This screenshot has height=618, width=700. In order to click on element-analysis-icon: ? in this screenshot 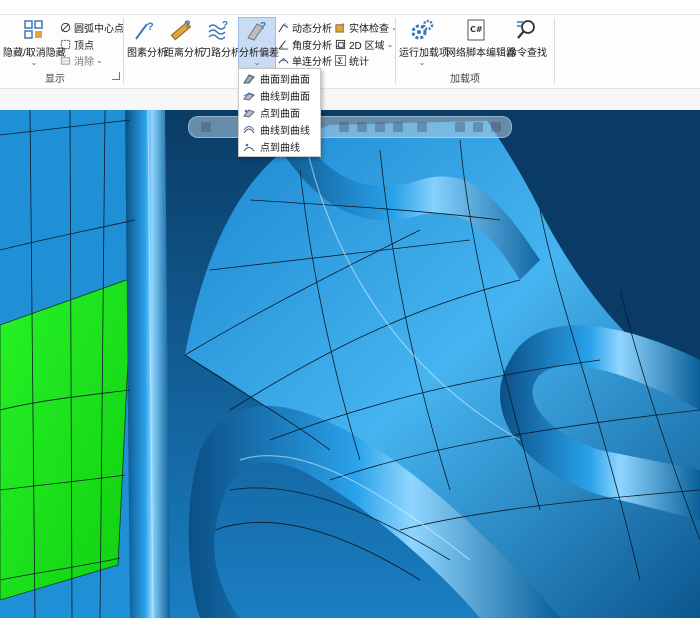, I will do `click(144, 30)`.